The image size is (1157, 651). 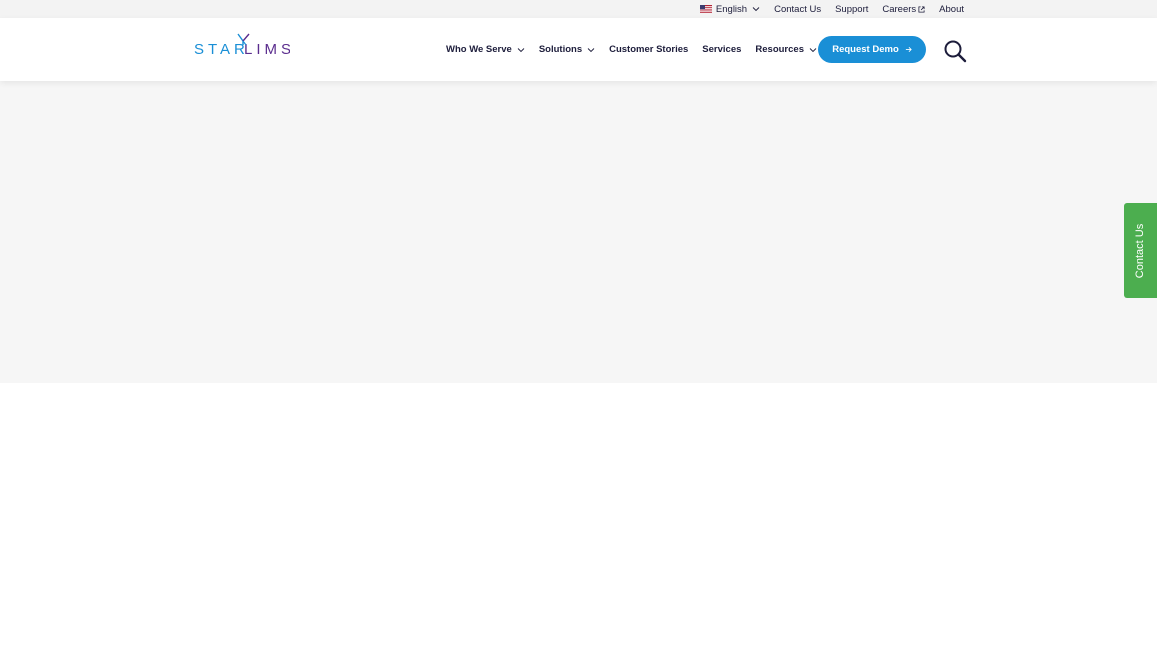 What do you see at coordinates (479, 49) in the screenshot?
I see `nav-item-label: Who We Serve` at bounding box center [479, 49].